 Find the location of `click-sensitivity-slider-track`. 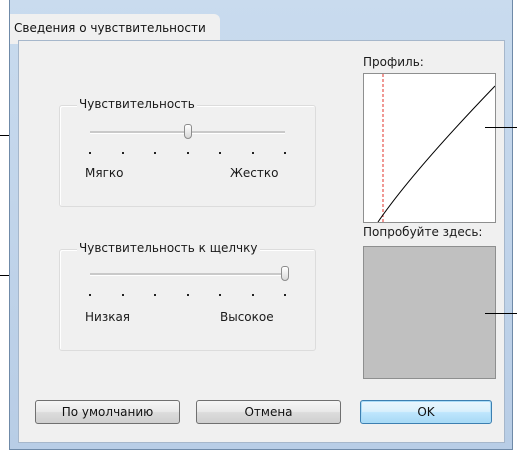

click-sensitivity-slider-track is located at coordinates (187, 274).